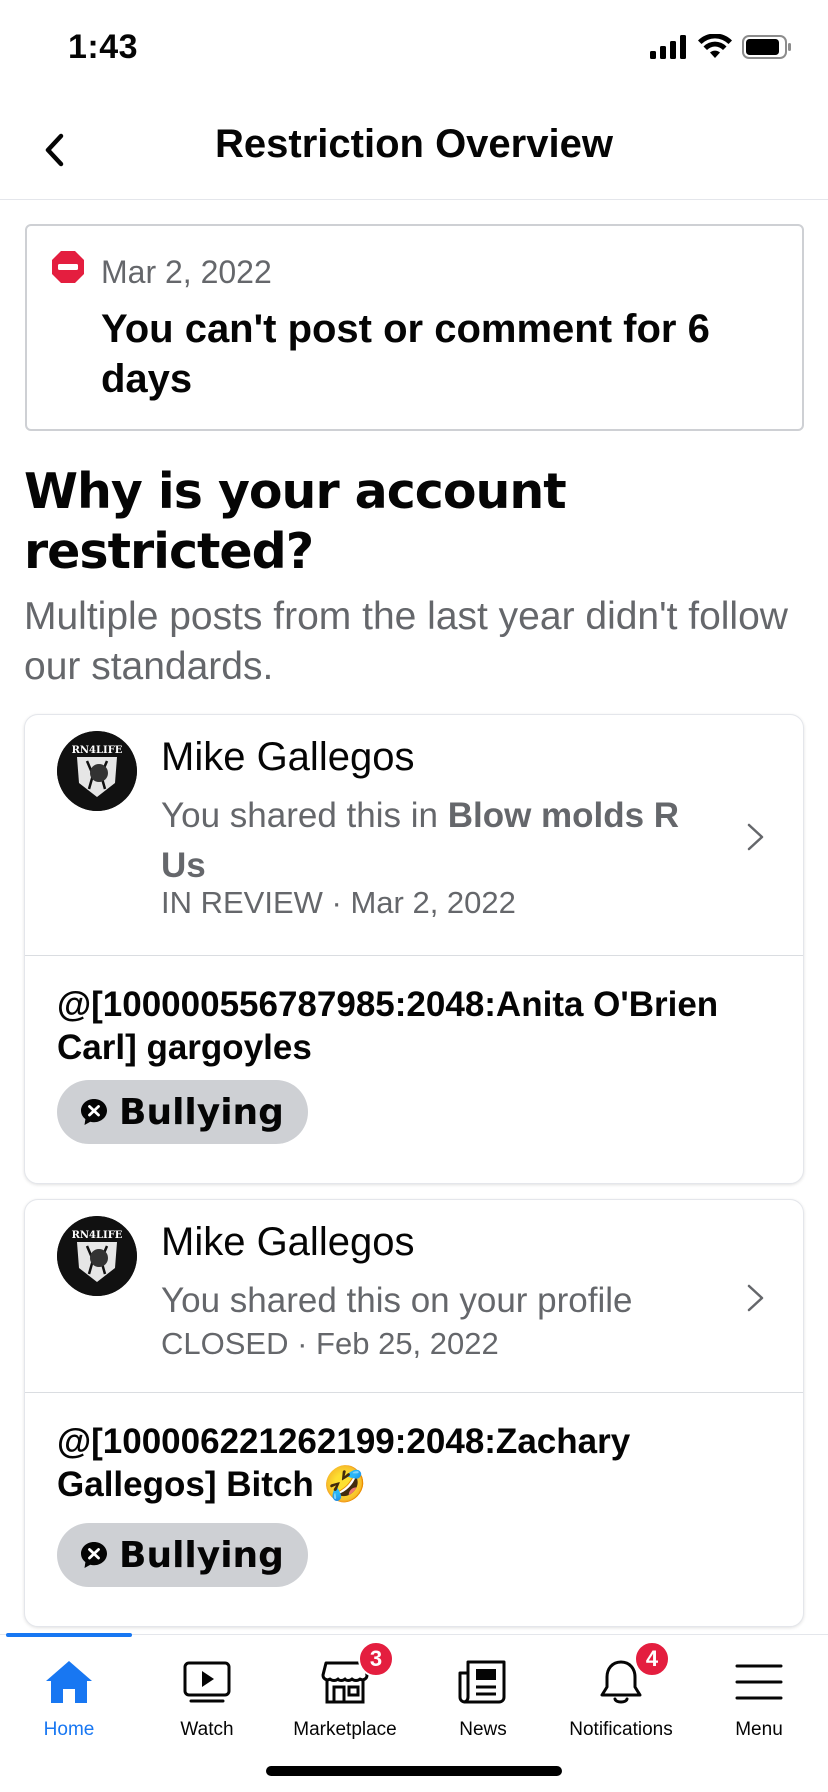  What do you see at coordinates (483, 1682) in the screenshot?
I see `news-icon` at bounding box center [483, 1682].